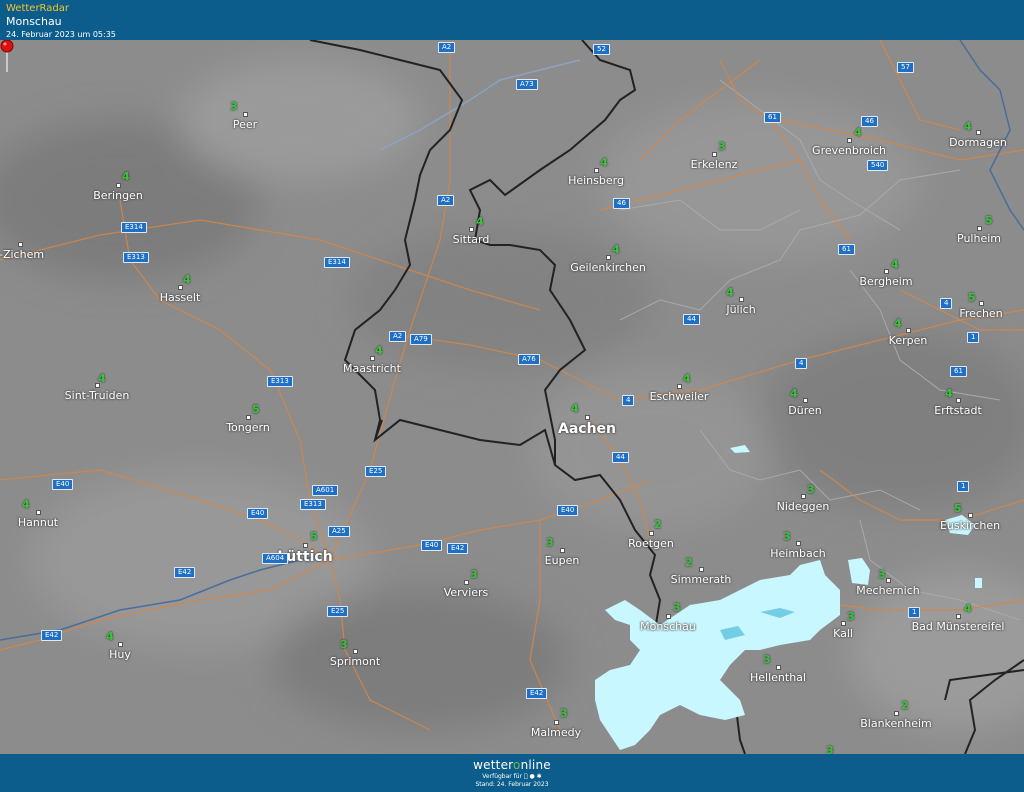  I want to click on road-shield: 52, so click(601, 49).